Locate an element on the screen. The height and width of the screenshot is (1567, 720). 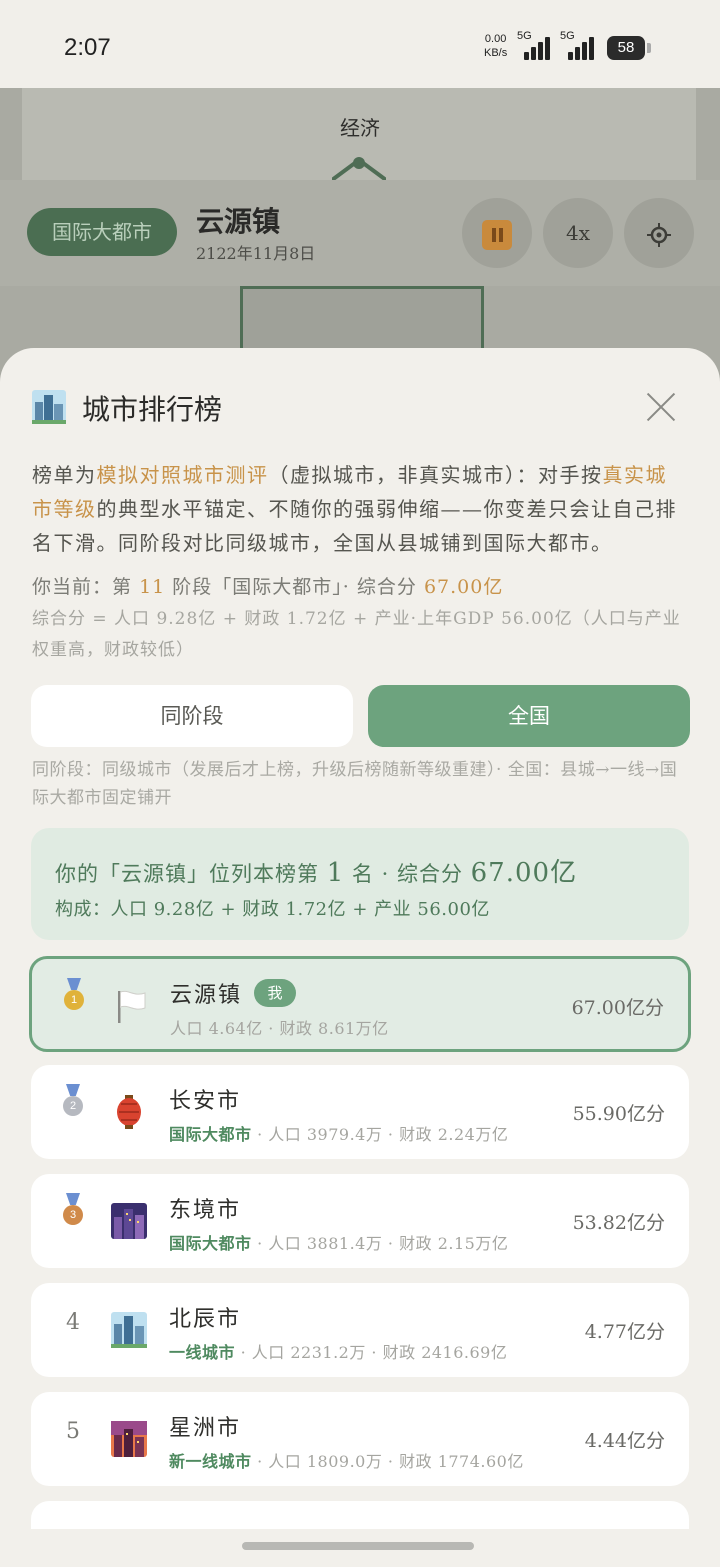
pause-button is located at coordinates (497, 233).